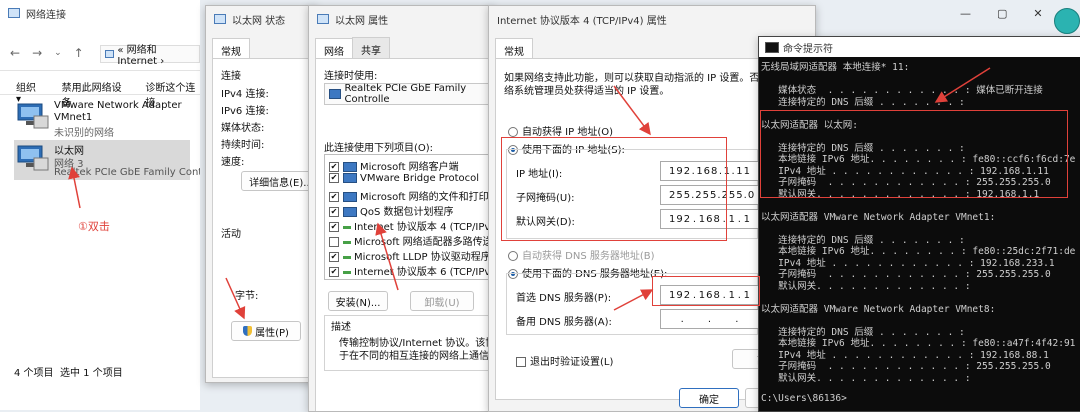  Describe the element at coordinates (243, 145) in the screenshot. I see `status-row: 持续时间:` at that location.